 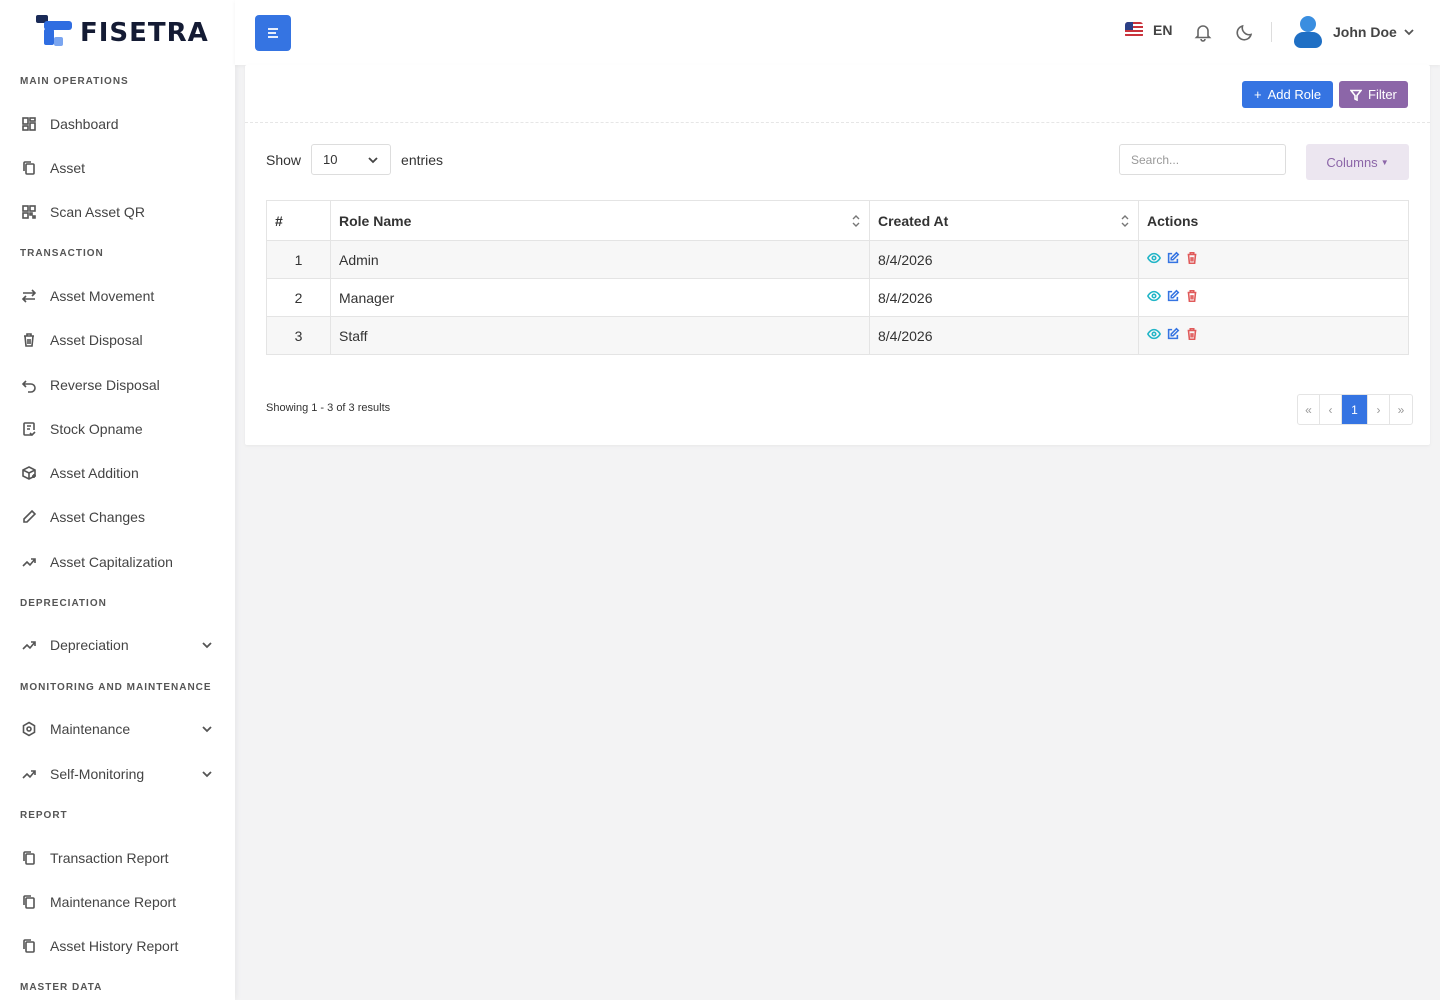 I want to click on sidebar-item-scan-asset-qr: Scan Asset QR, so click(x=117, y=212).